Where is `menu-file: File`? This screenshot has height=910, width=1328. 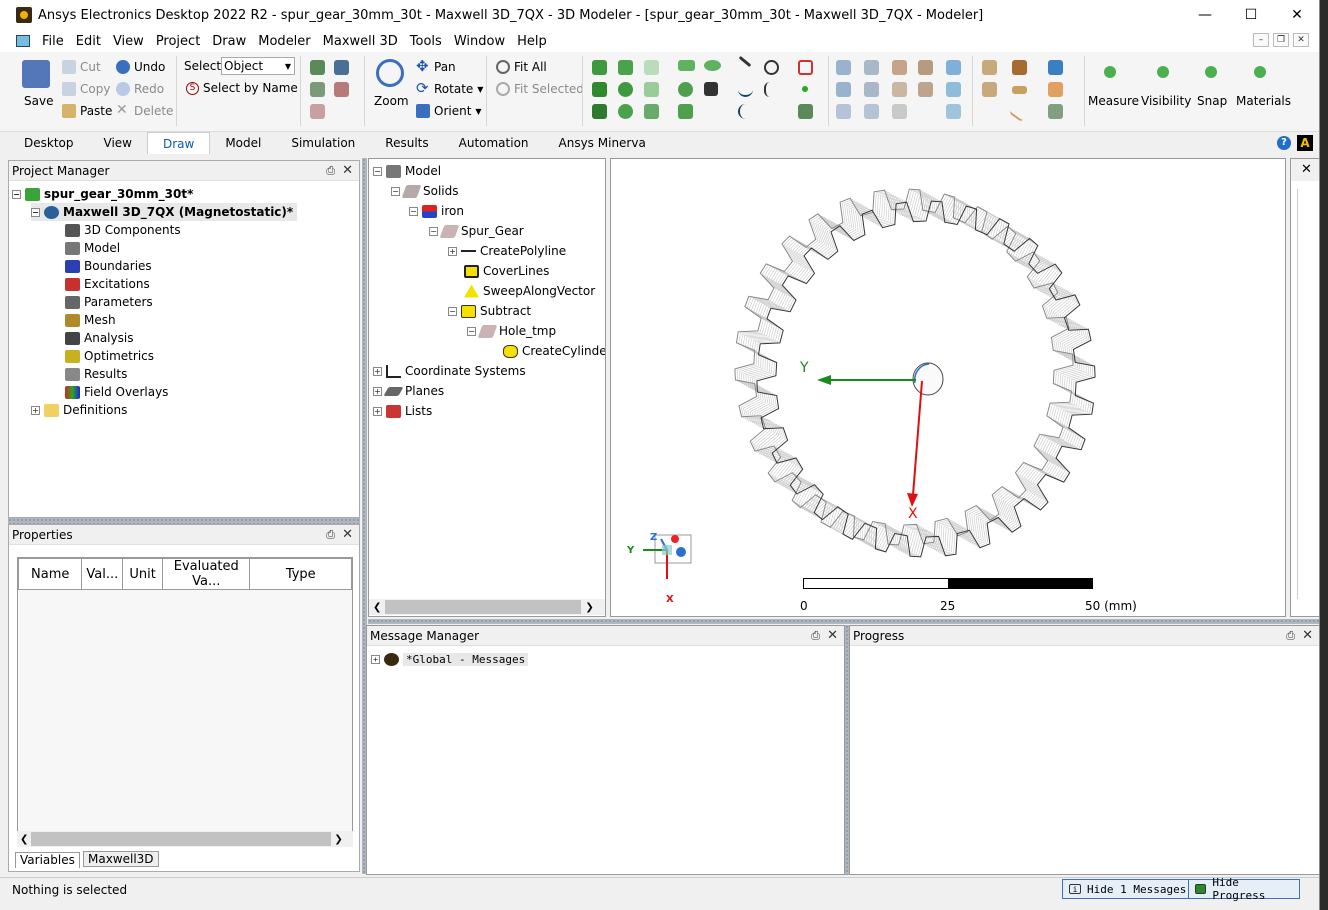 menu-file: File is located at coordinates (53, 41).